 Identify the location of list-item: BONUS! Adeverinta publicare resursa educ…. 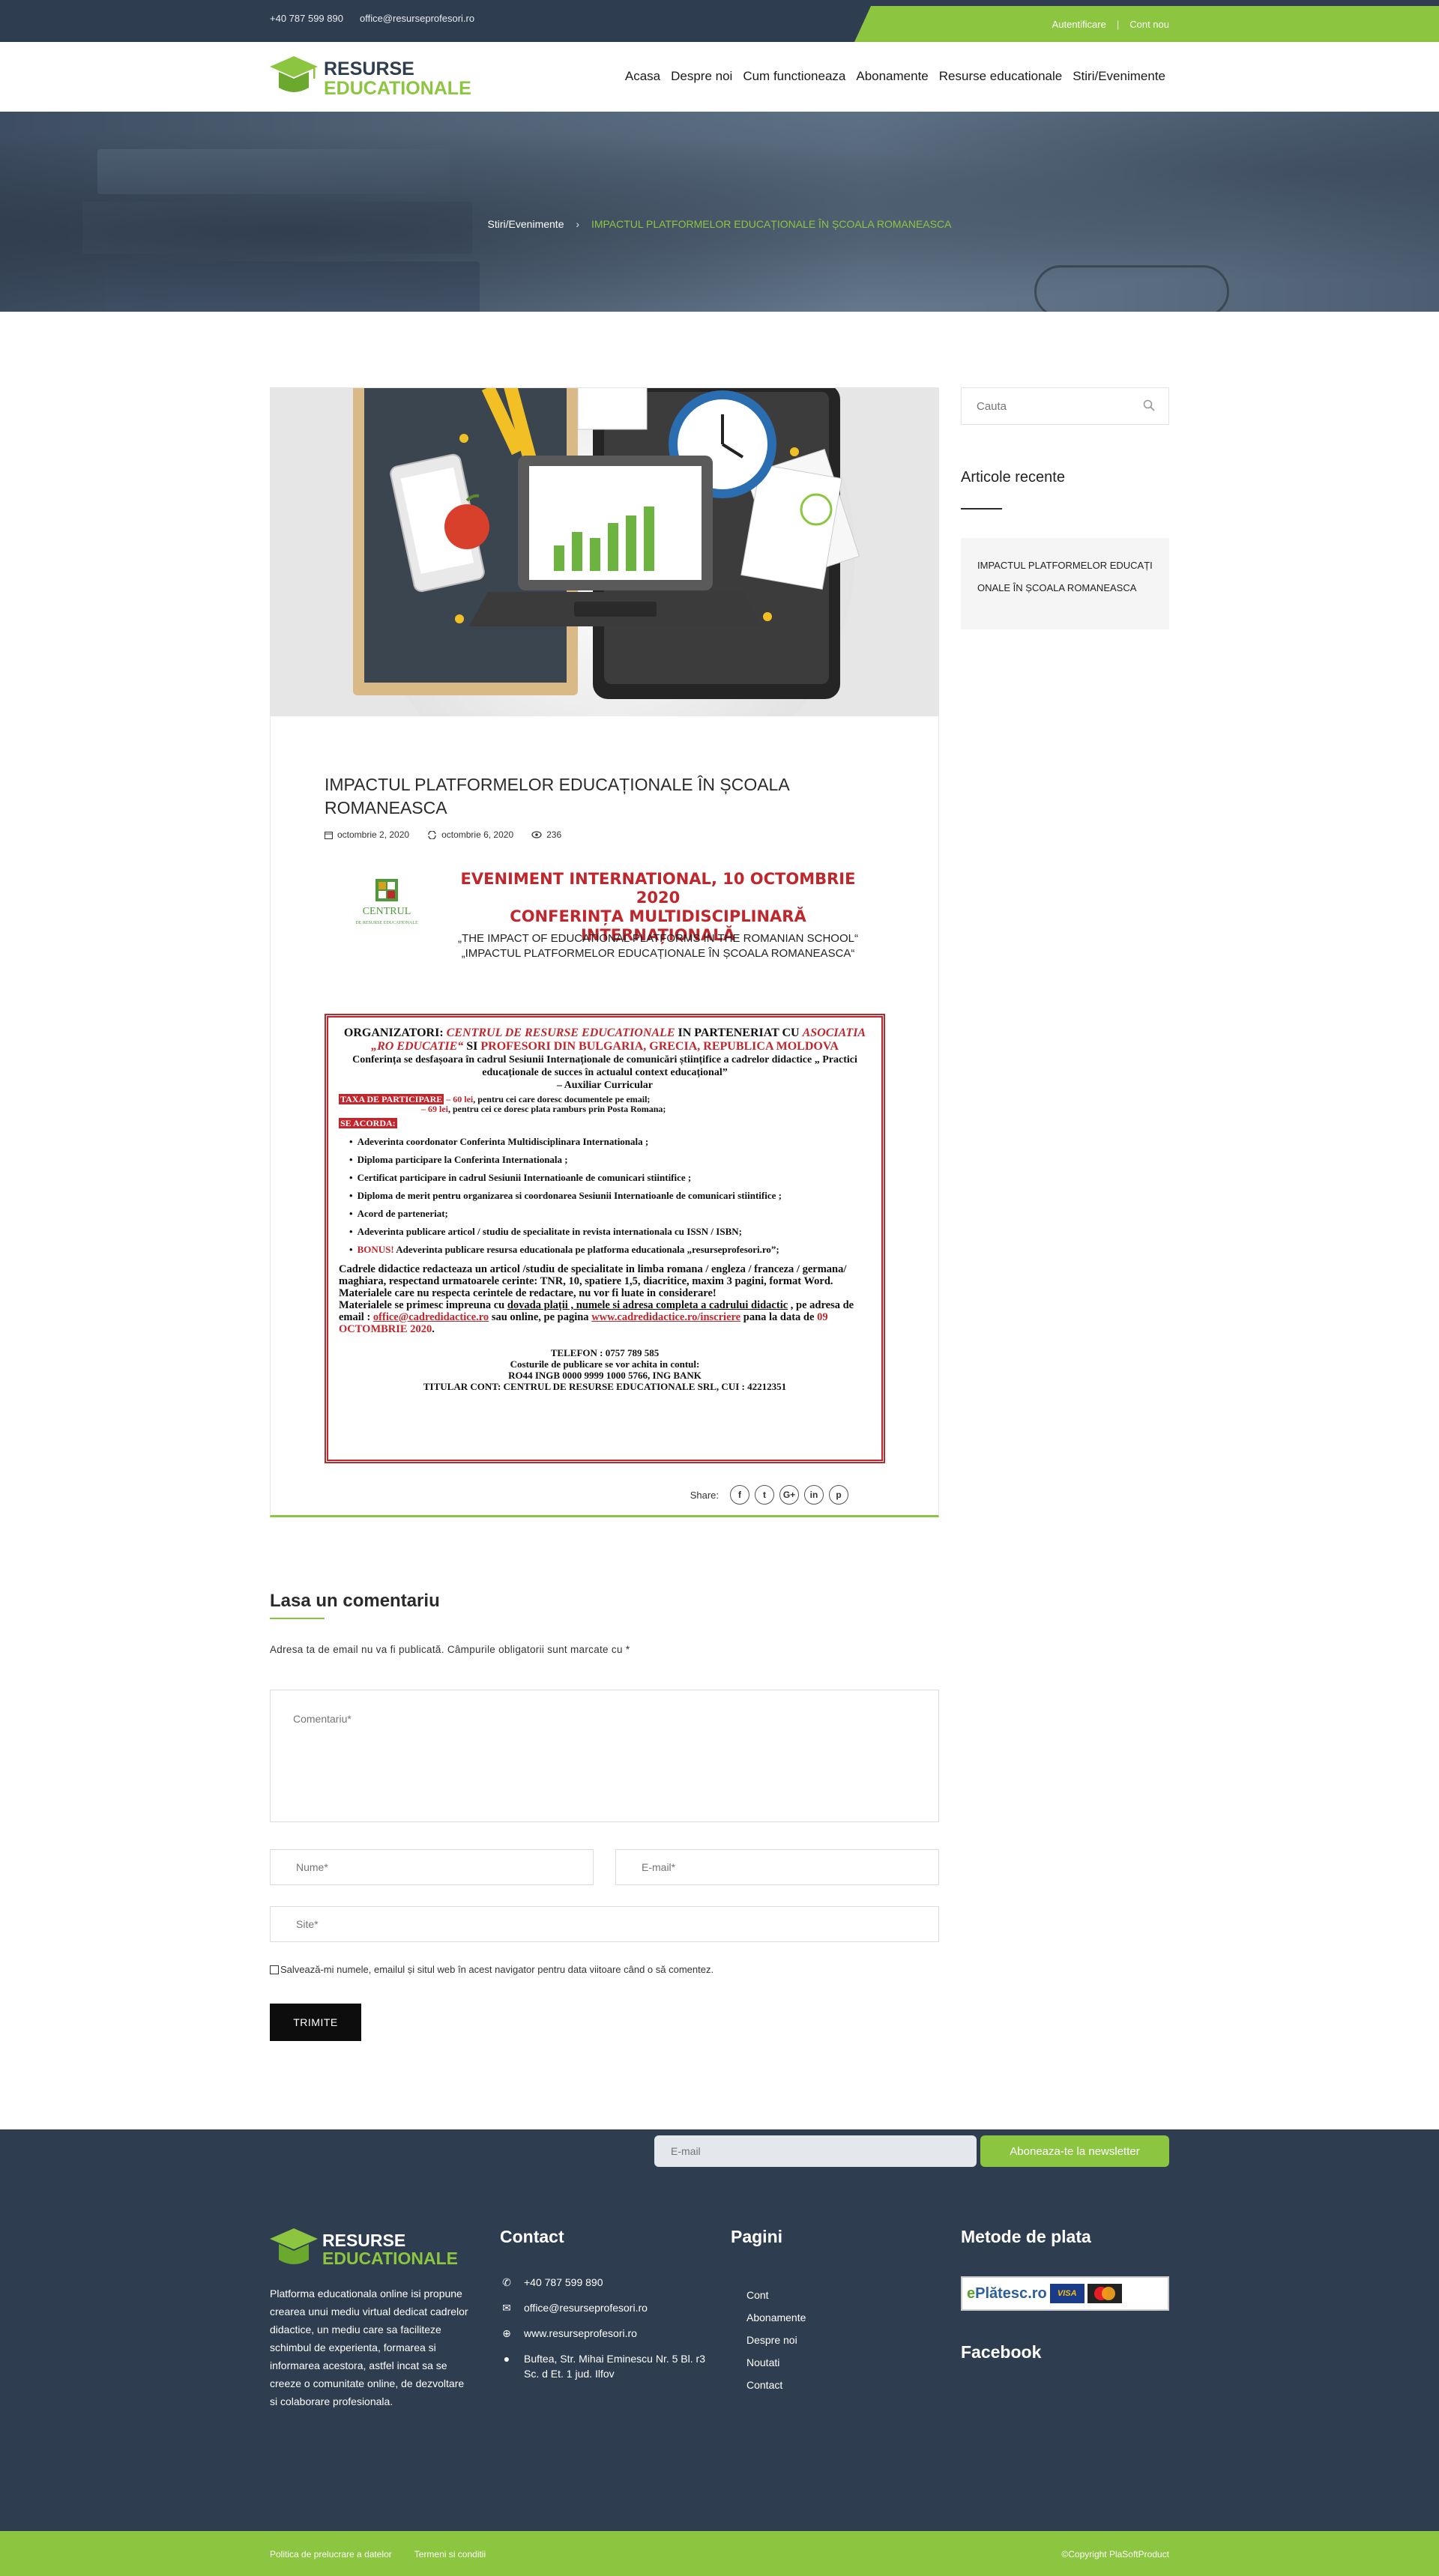
(610, 1249).